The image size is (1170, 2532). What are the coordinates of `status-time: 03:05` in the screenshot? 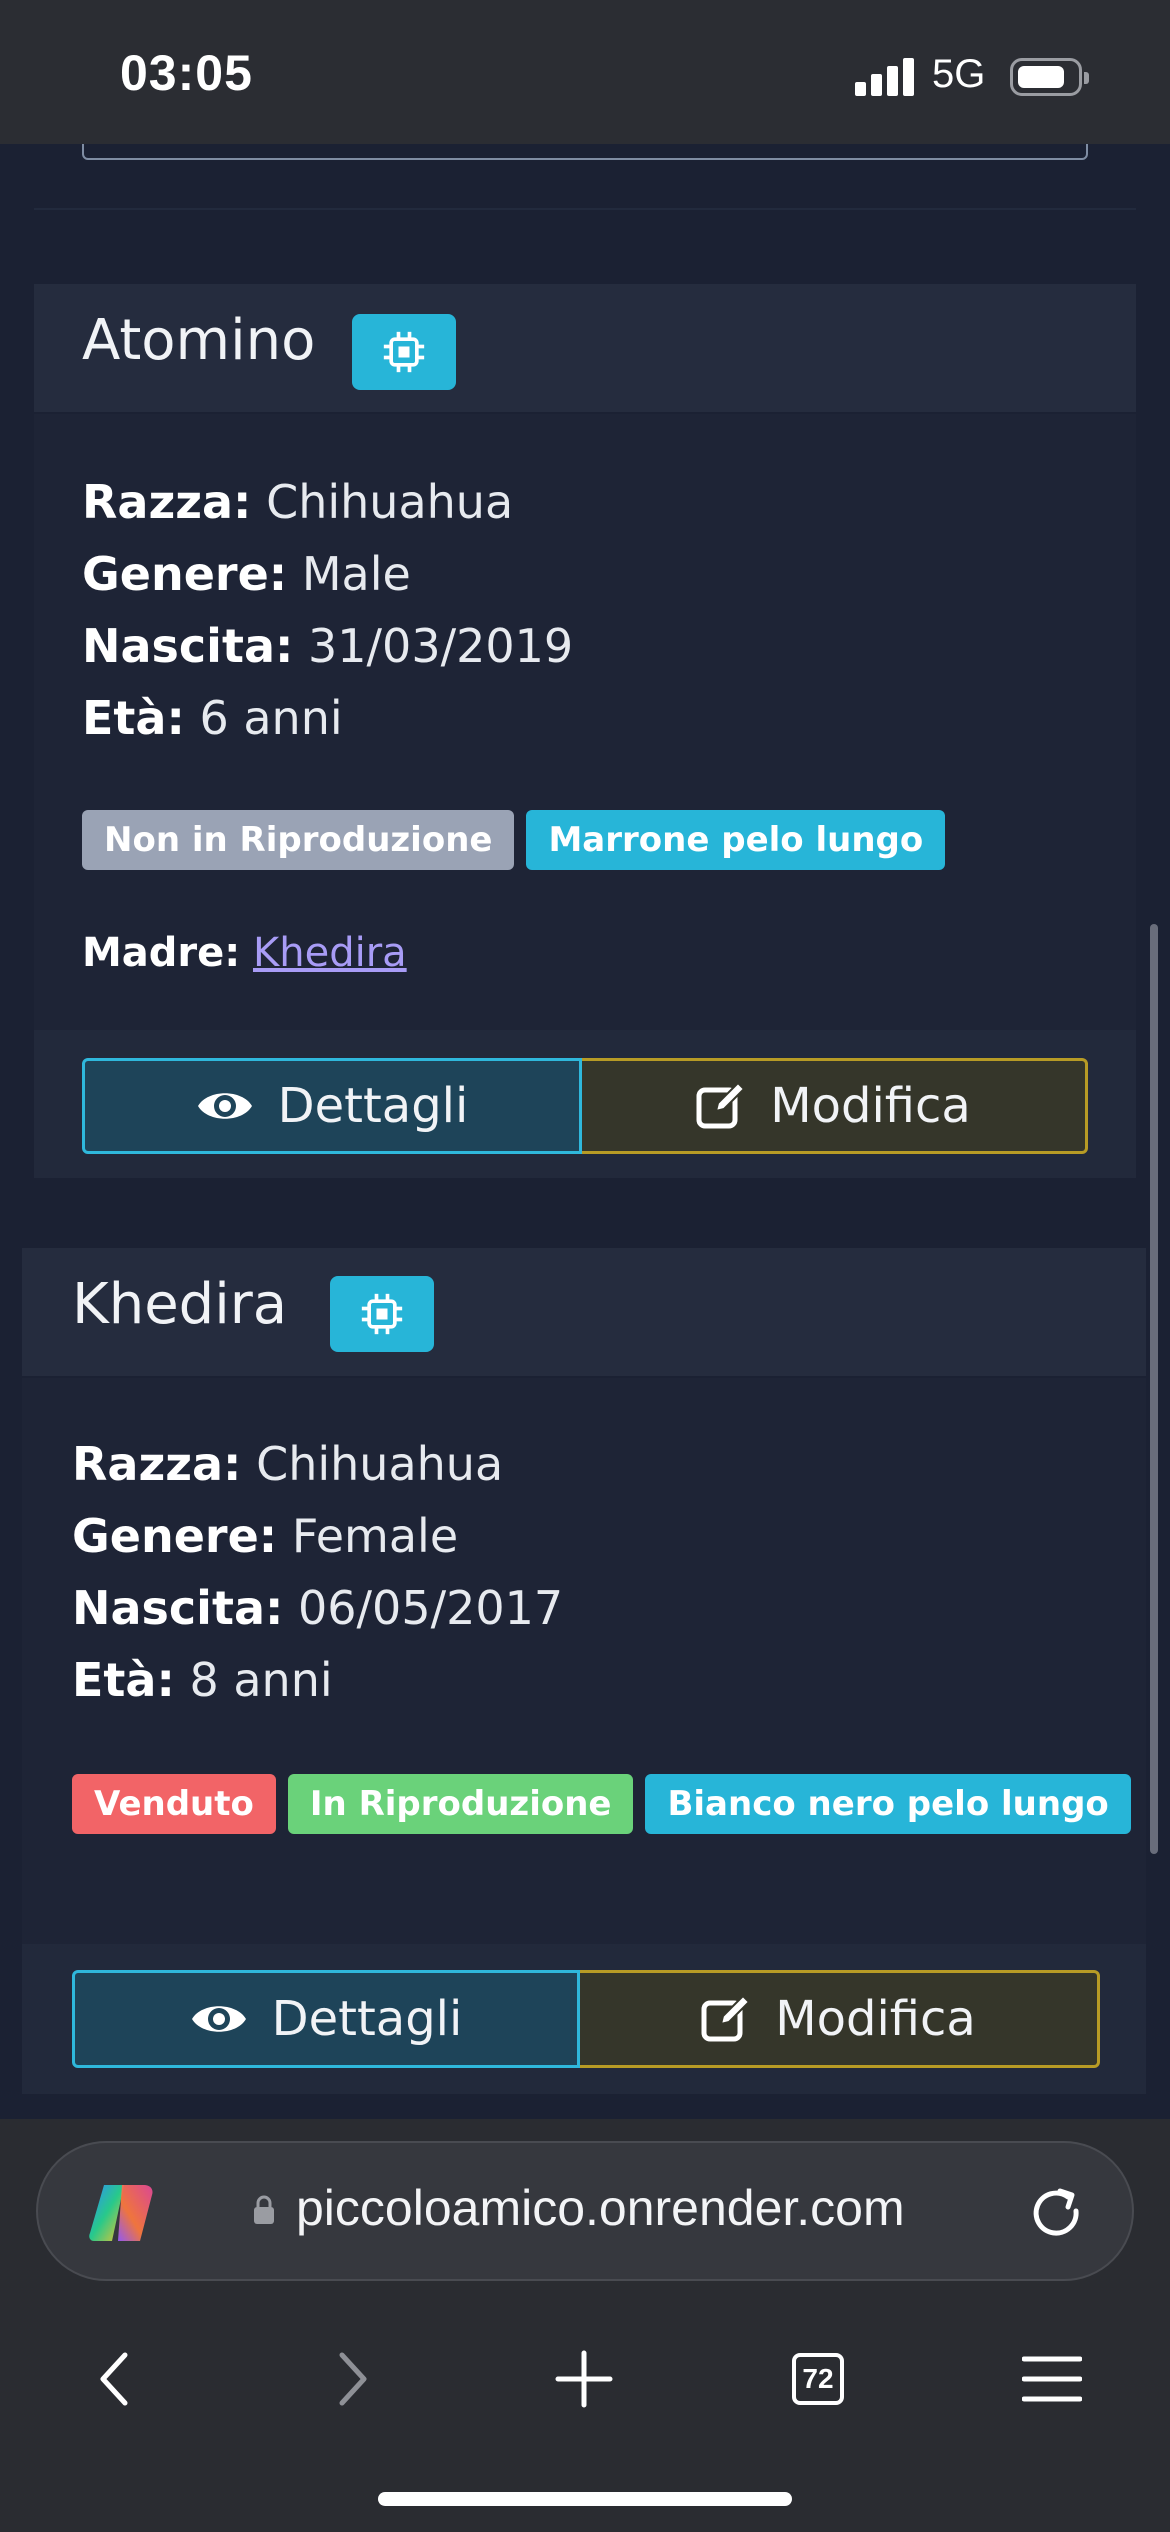 It's located at (186, 73).